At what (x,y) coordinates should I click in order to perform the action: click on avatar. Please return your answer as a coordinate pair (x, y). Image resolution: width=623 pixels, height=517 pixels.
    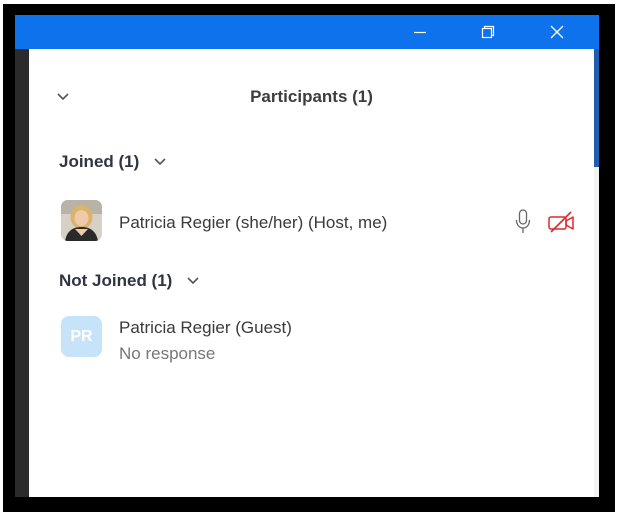
    Looking at the image, I should click on (81, 220).